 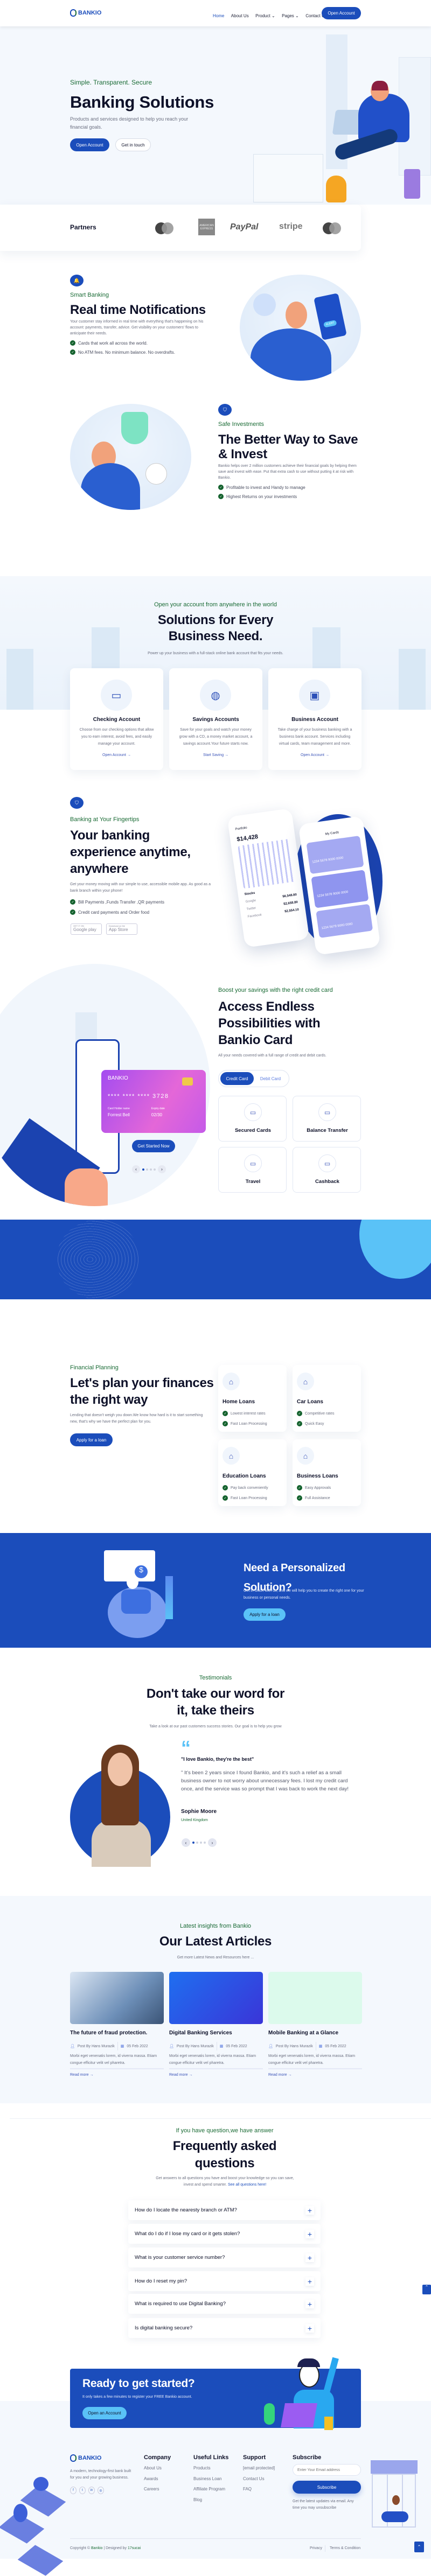 What do you see at coordinates (265, 1614) in the screenshot?
I see `personalized-apply-button: Apply for a loan` at bounding box center [265, 1614].